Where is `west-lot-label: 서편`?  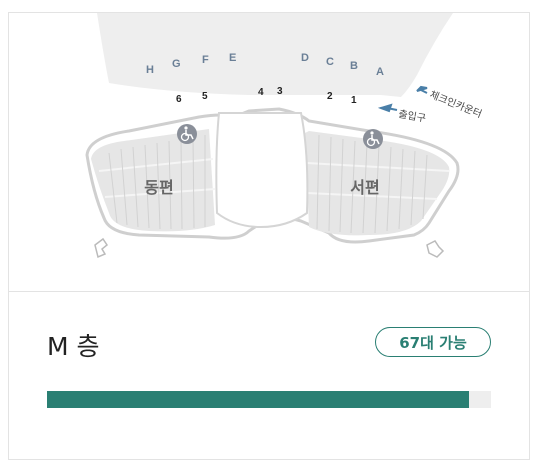
west-lot-label: 서편 is located at coordinates (364, 187).